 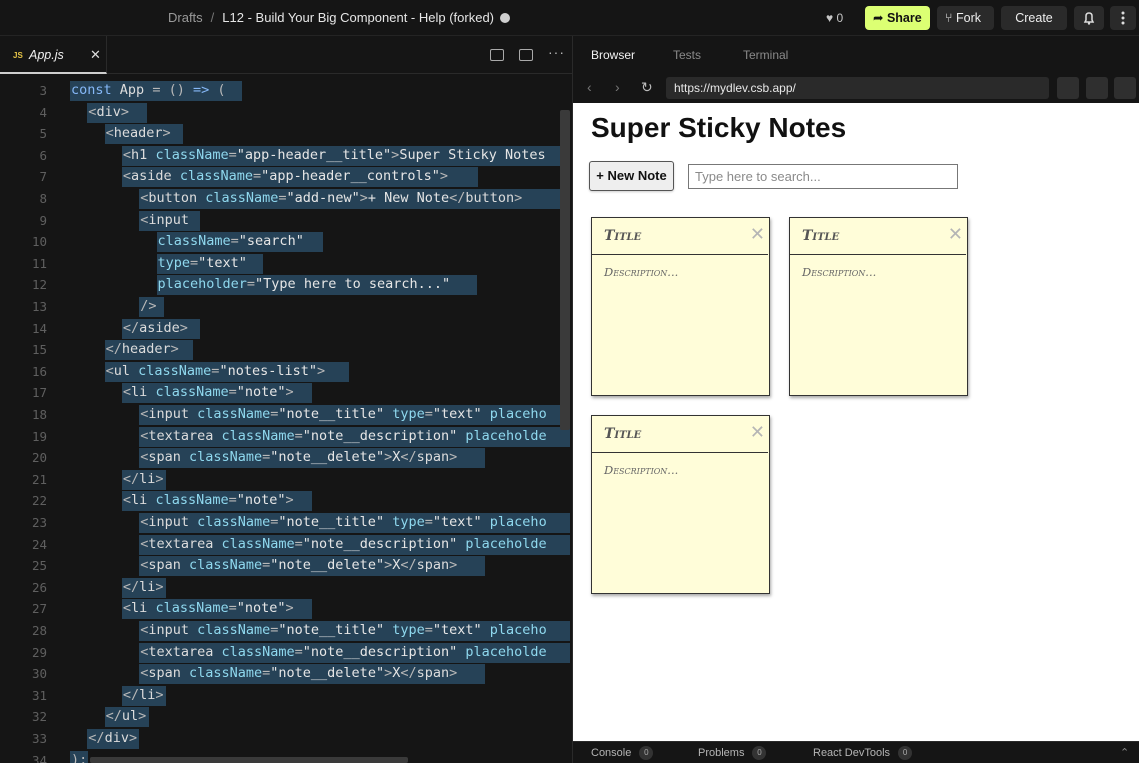 I want to click on code-line: 11 type="text", so click(x=286, y=264).